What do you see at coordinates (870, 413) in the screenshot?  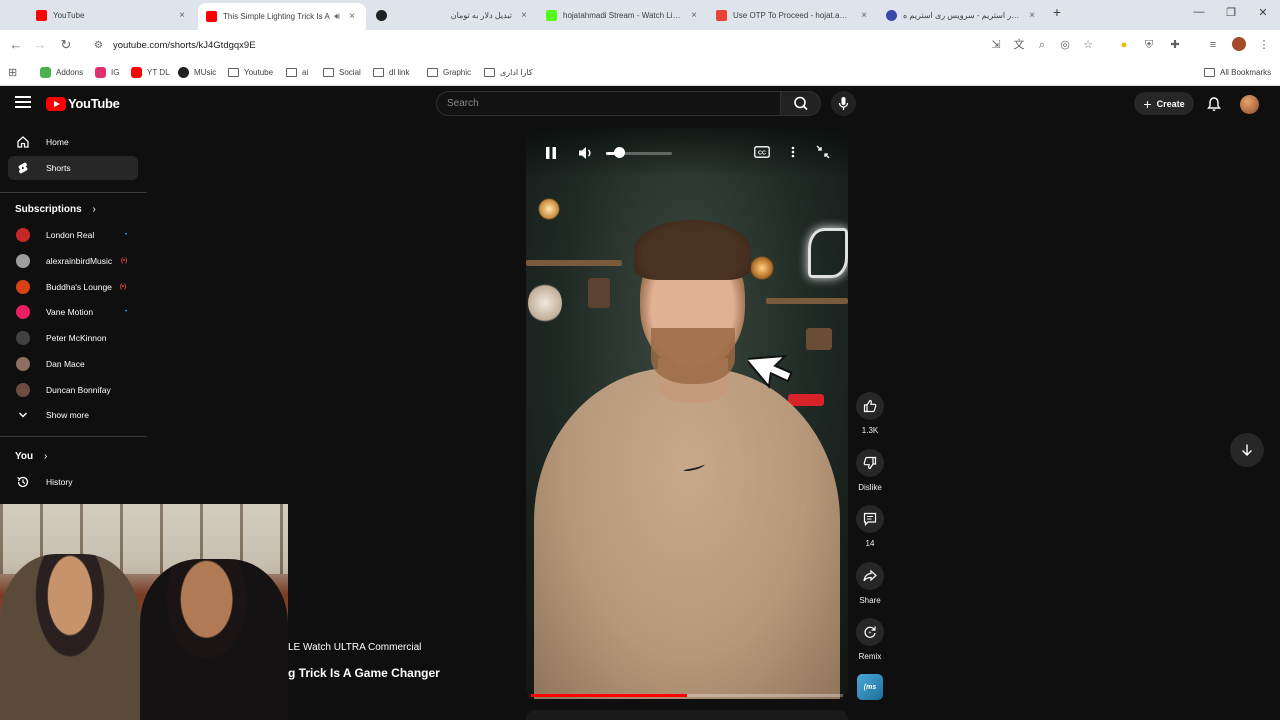 I see `like-button: 1.3K` at bounding box center [870, 413].